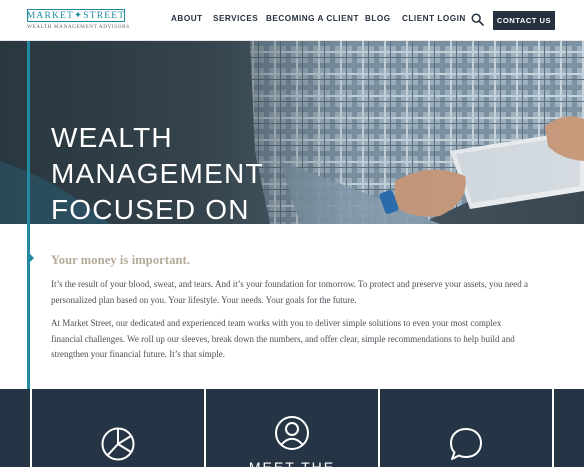 The height and width of the screenshot is (467, 584). Describe the element at coordinates (466, 444) in the screenshot. I see `chat-bubble-icon` at that location.